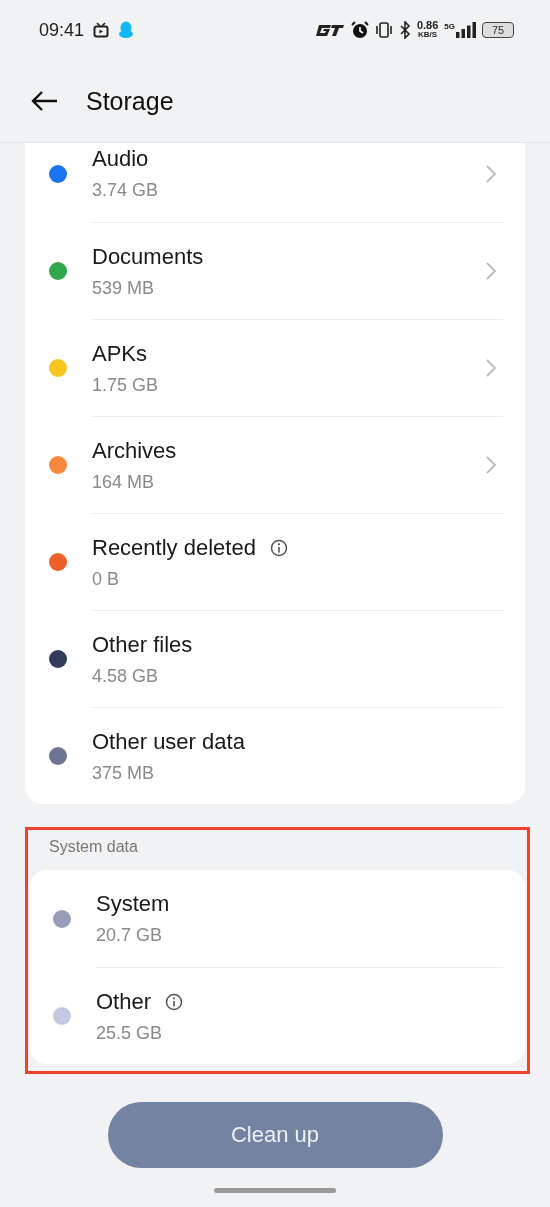  I want to click on section-label: System data, so click(93, 847).